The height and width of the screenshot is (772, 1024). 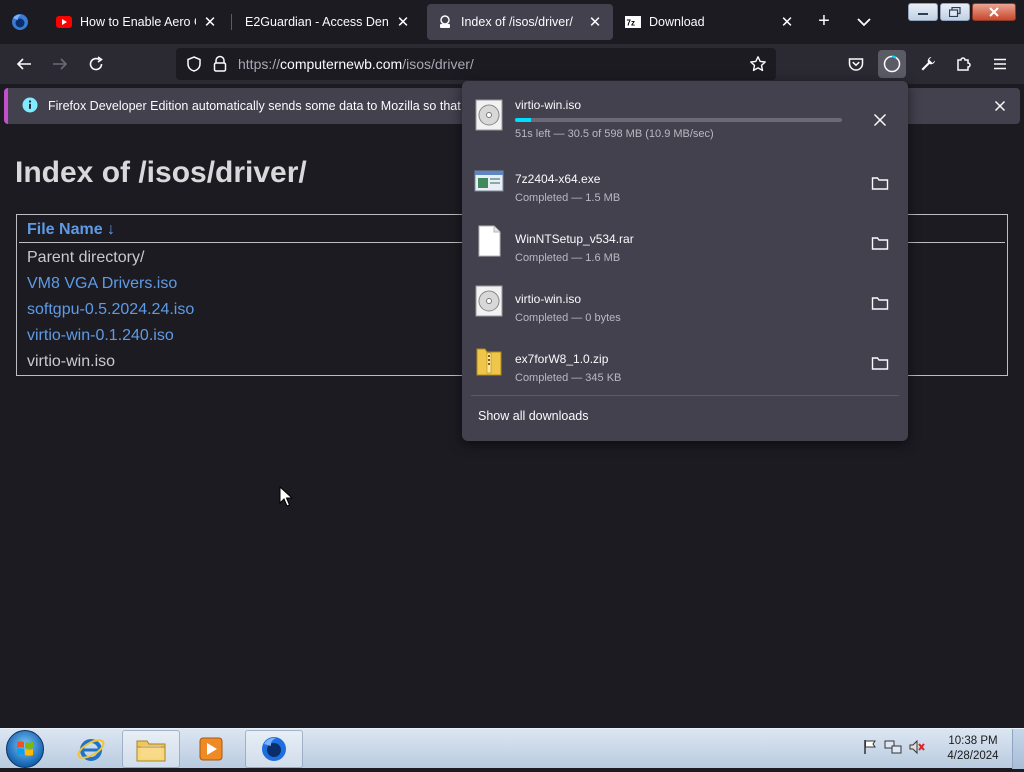 I want to click on site-icon, so click(x=445, y=22).